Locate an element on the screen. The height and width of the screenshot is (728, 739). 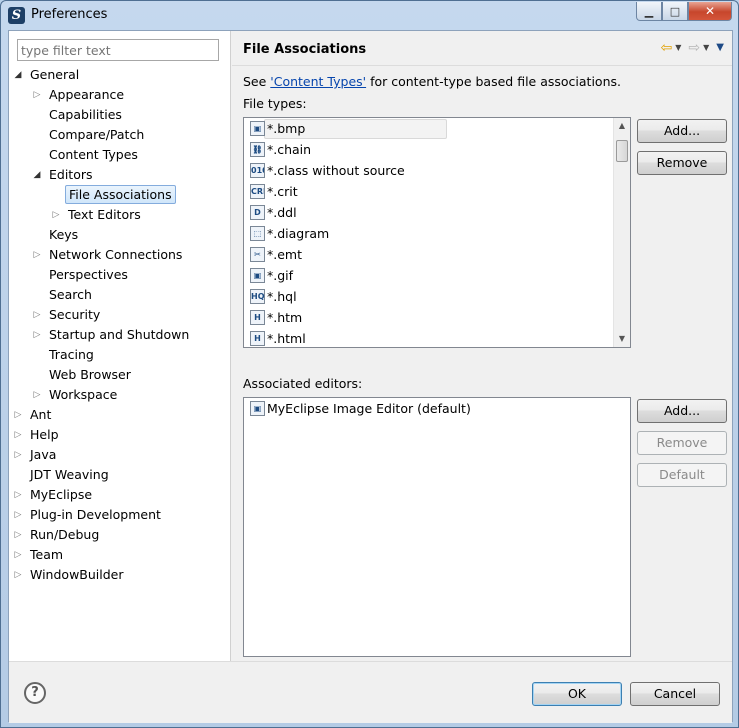
default-editor-button: Default is located at coordinates (682, 475).